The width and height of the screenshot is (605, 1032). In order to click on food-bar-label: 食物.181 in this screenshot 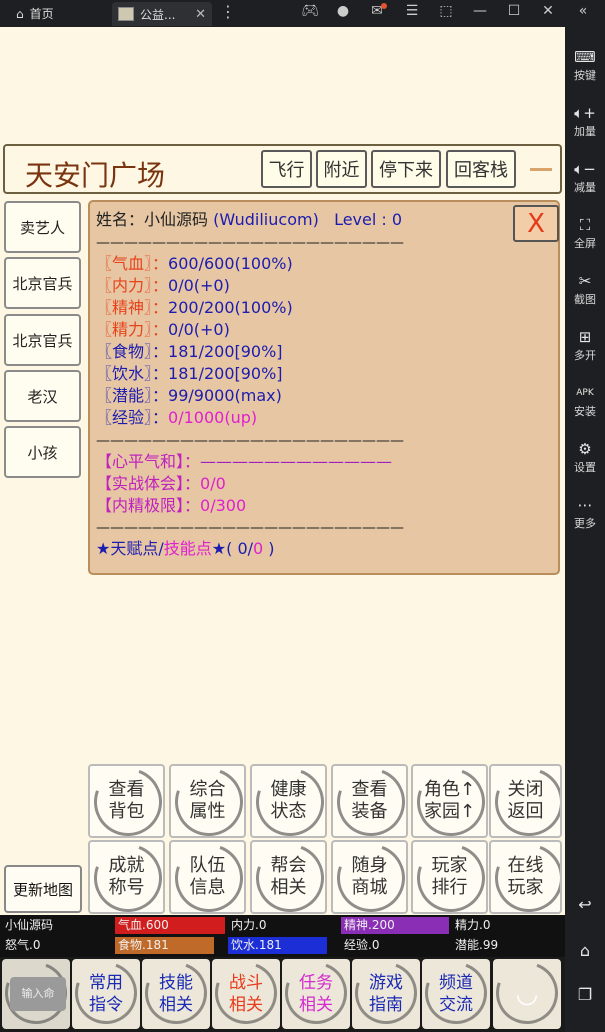, I will do `click(143, 945)`.